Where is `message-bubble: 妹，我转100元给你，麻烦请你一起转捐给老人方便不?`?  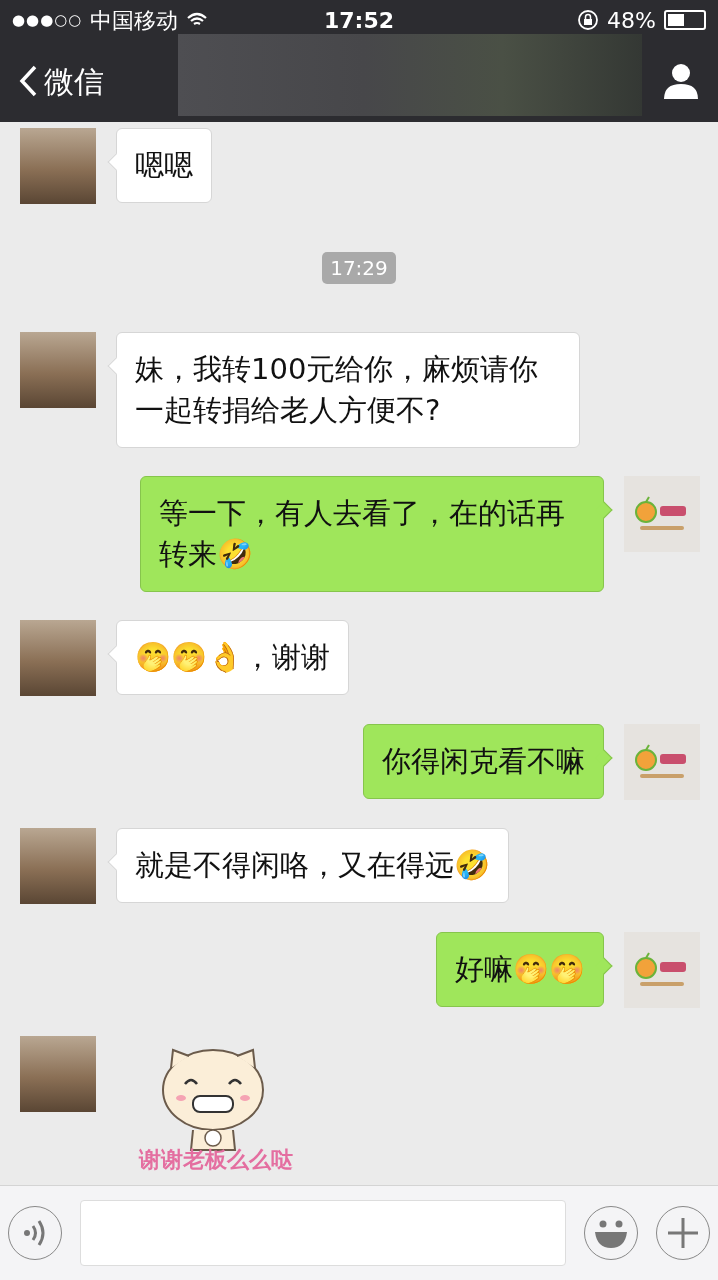
message-bubble: 妹，我转100元给你，麻烦请你一起转捐给老人方便不? is located at coordinates (348, 390).